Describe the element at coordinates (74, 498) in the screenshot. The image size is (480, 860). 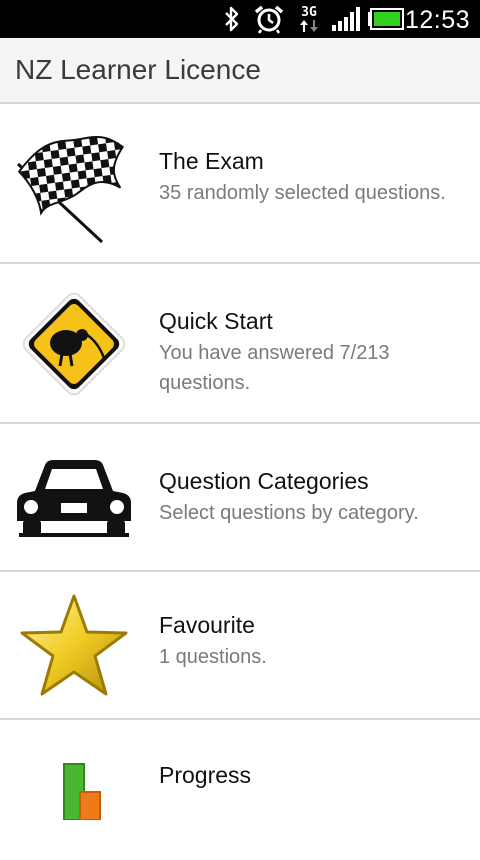
I see `car-icon` at that location.